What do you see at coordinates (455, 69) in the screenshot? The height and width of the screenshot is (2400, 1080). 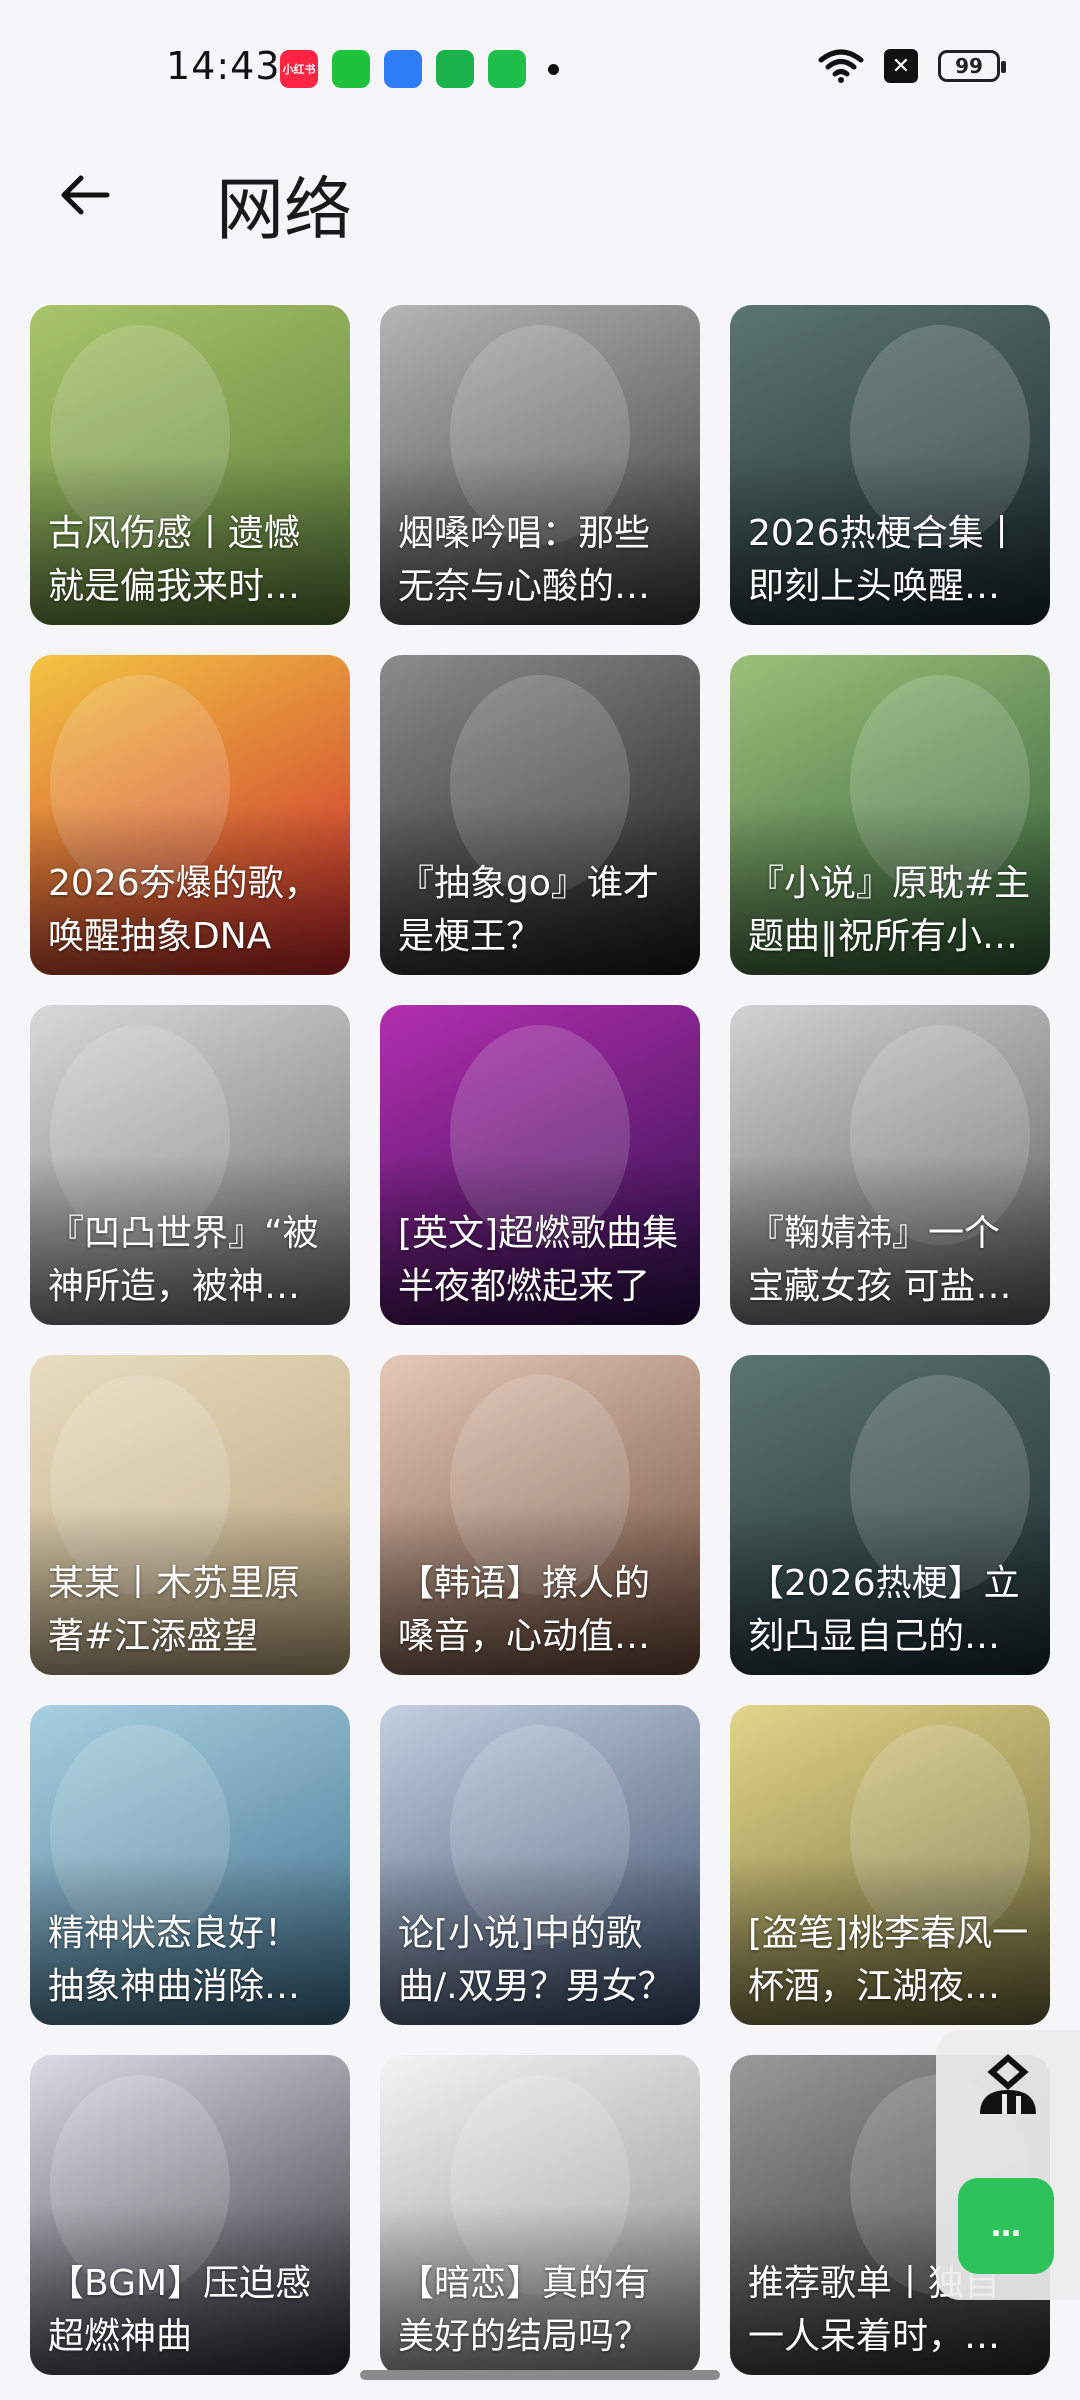 I see `upload-icon` at bounding box center [455, 69].